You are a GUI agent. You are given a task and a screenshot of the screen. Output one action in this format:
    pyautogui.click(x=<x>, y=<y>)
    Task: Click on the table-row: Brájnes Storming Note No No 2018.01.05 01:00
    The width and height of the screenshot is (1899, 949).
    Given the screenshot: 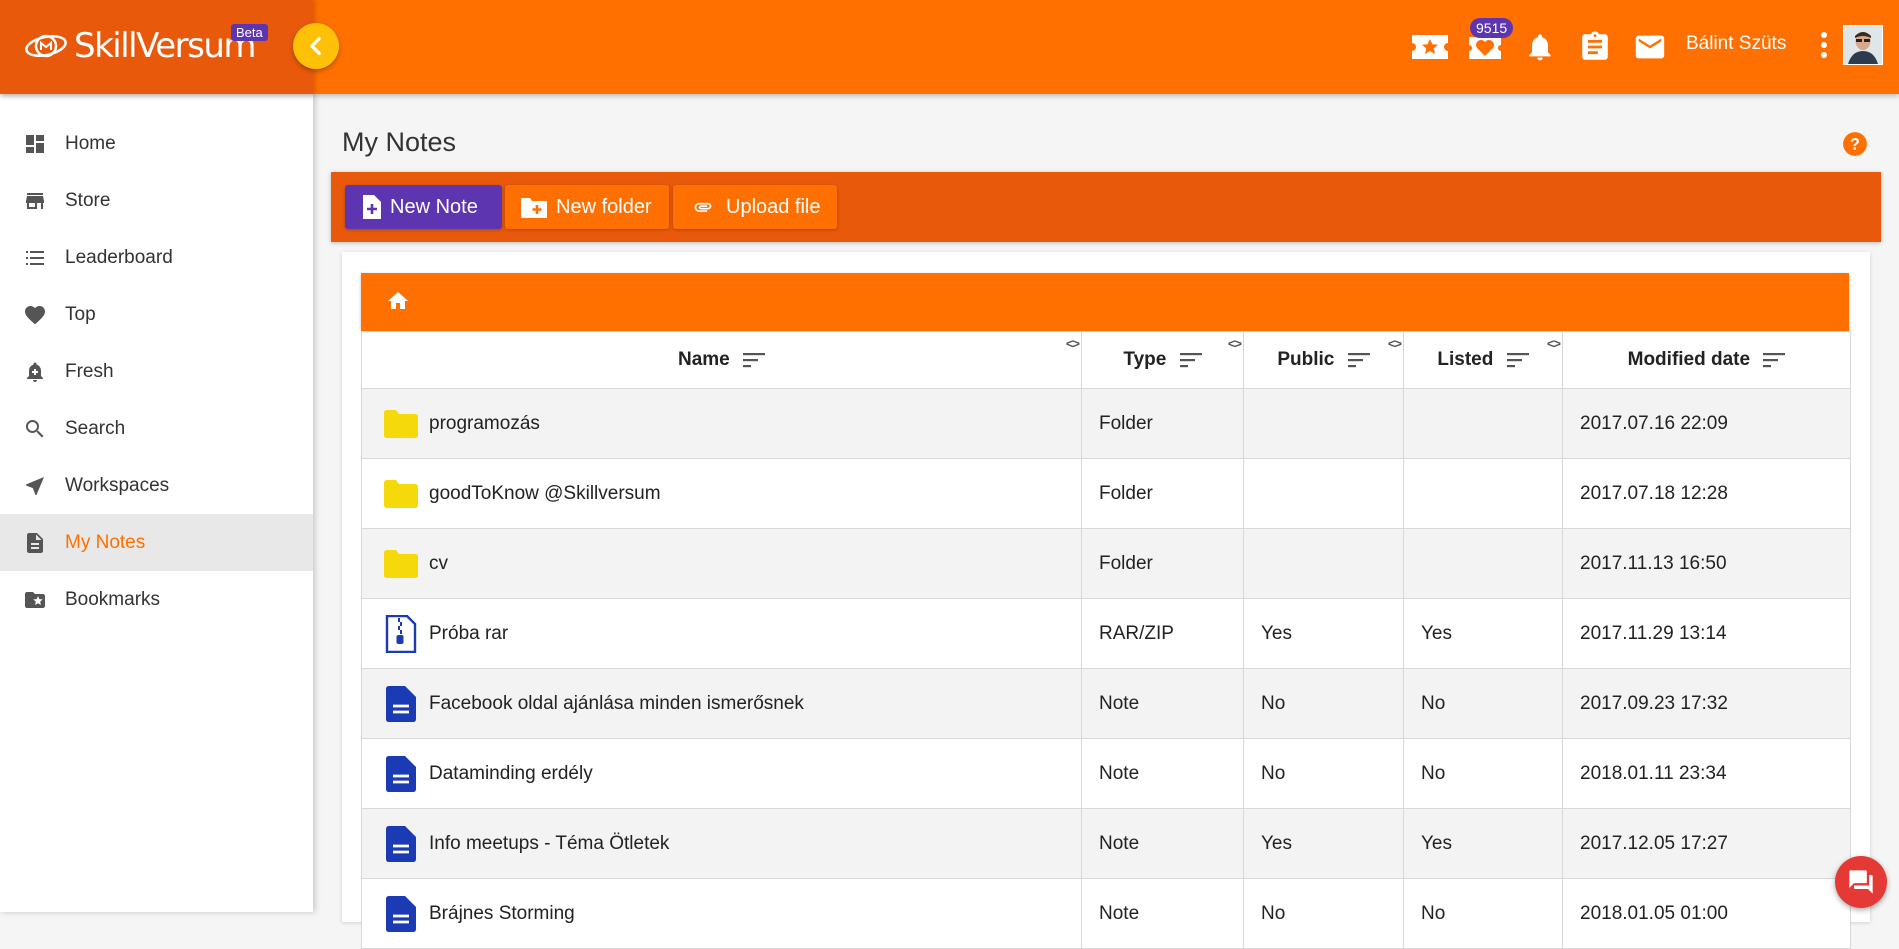 What is the action you would take?
    pyautogui.click(x=1106, y=913)
    